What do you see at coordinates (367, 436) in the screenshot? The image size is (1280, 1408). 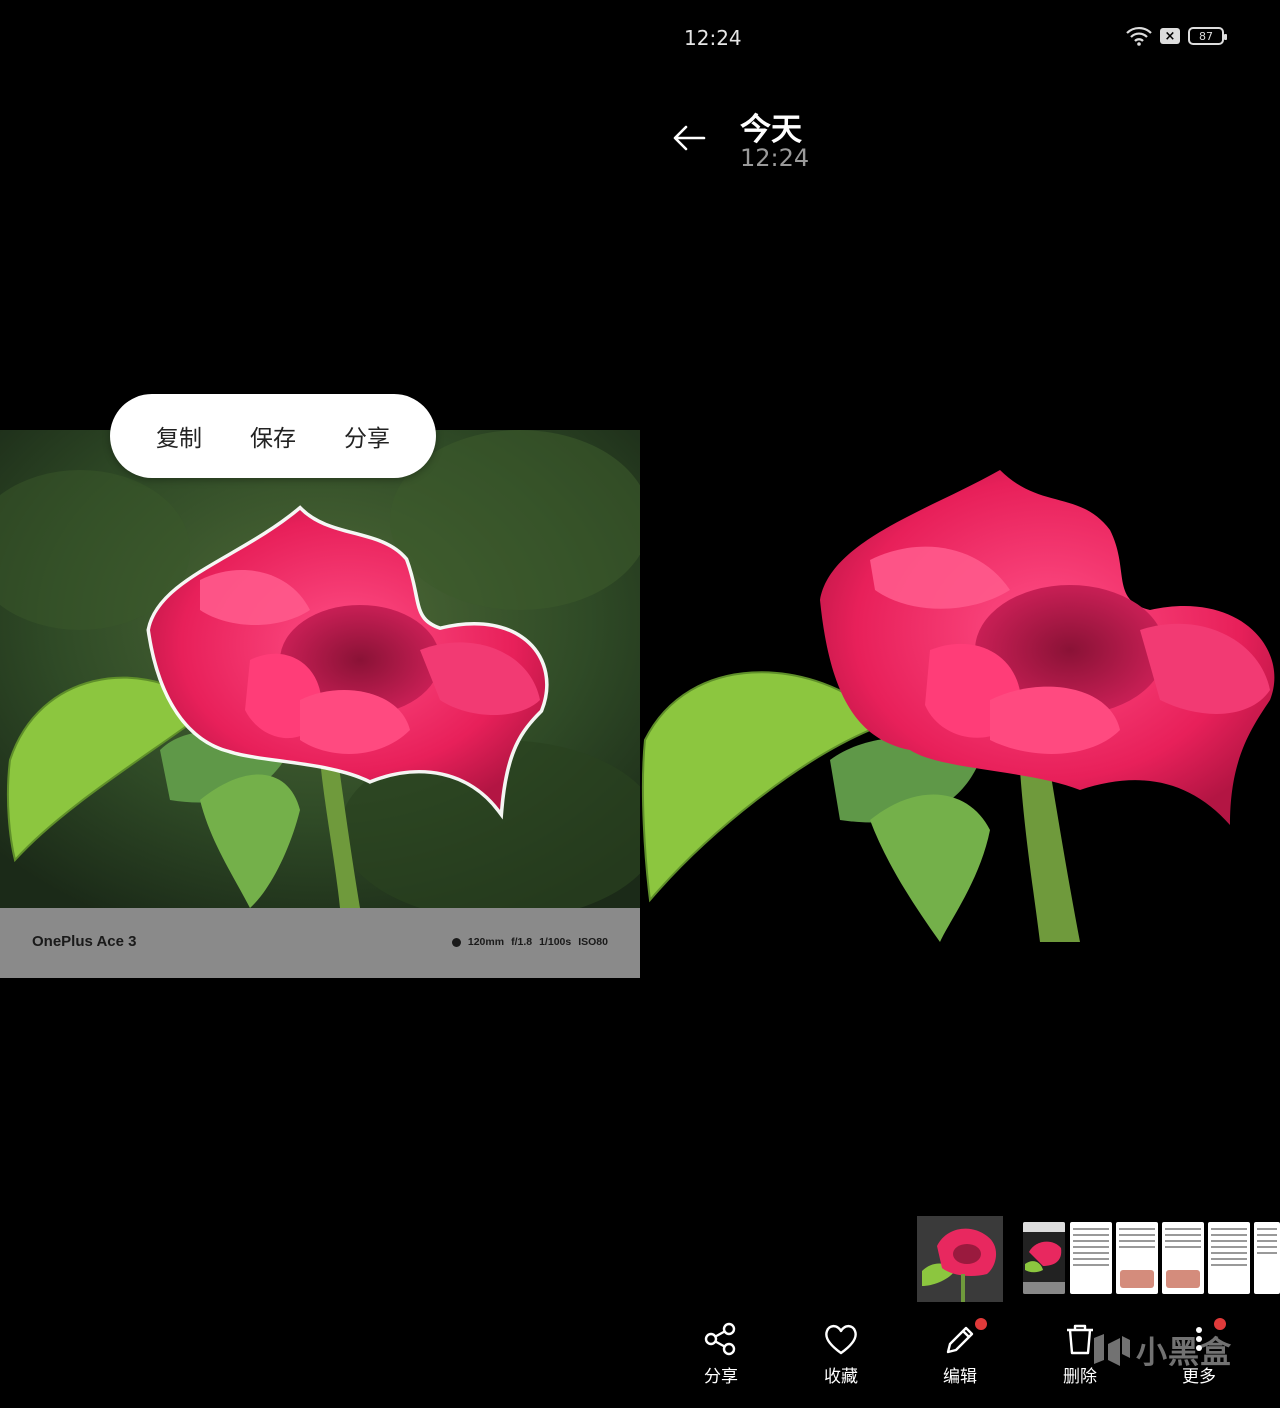 I see `share-button: 分享` at bounding box center [367, 436].